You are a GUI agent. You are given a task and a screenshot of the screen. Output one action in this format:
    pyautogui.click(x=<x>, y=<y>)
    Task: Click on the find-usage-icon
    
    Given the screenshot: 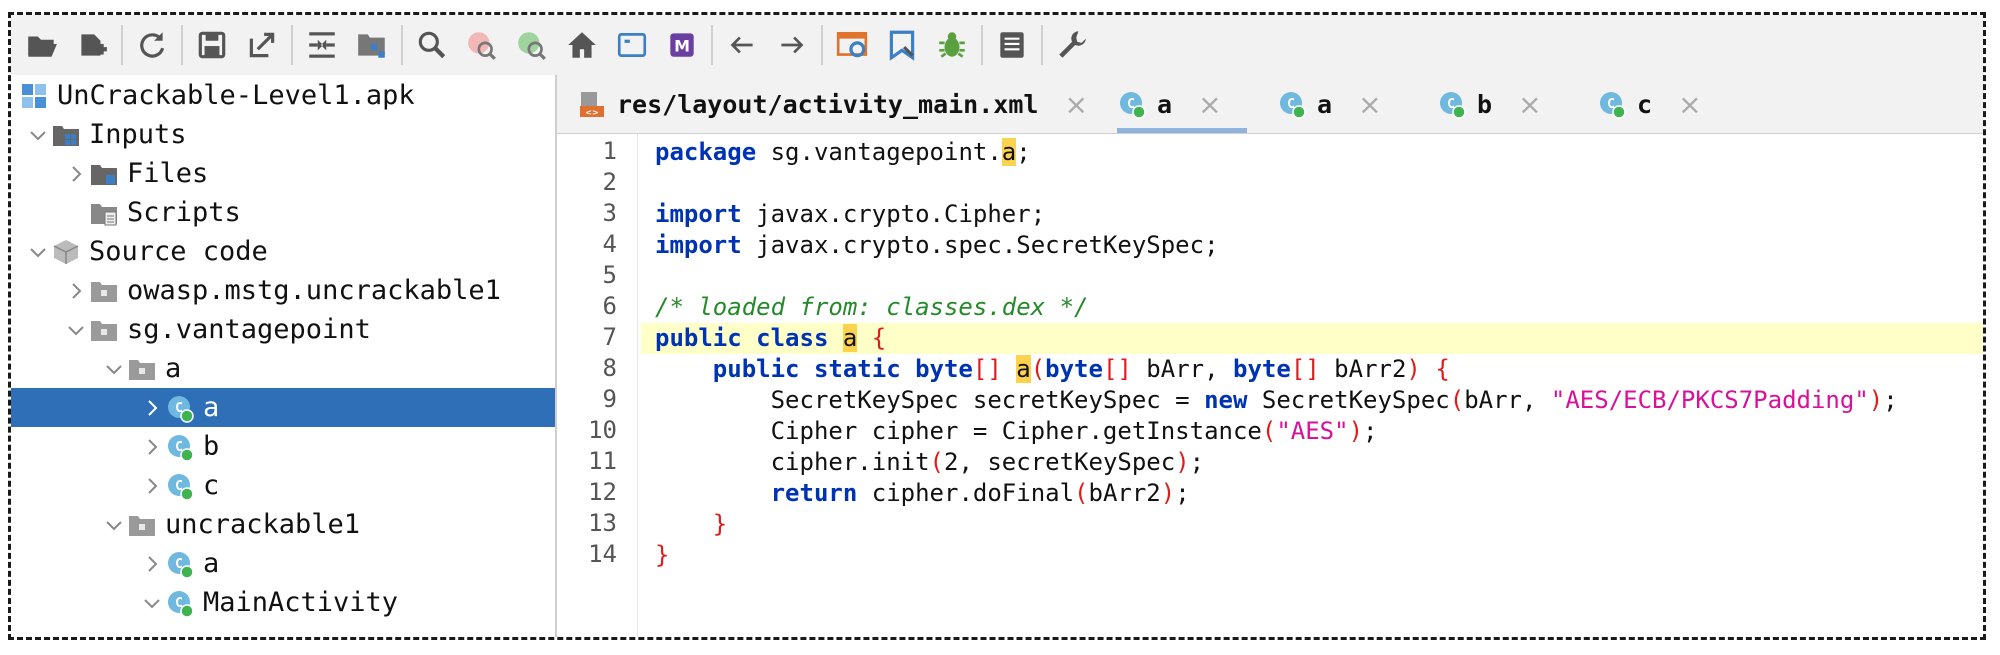 What is the action you would take?
    pyautogui.click(x=532, y=45)
    